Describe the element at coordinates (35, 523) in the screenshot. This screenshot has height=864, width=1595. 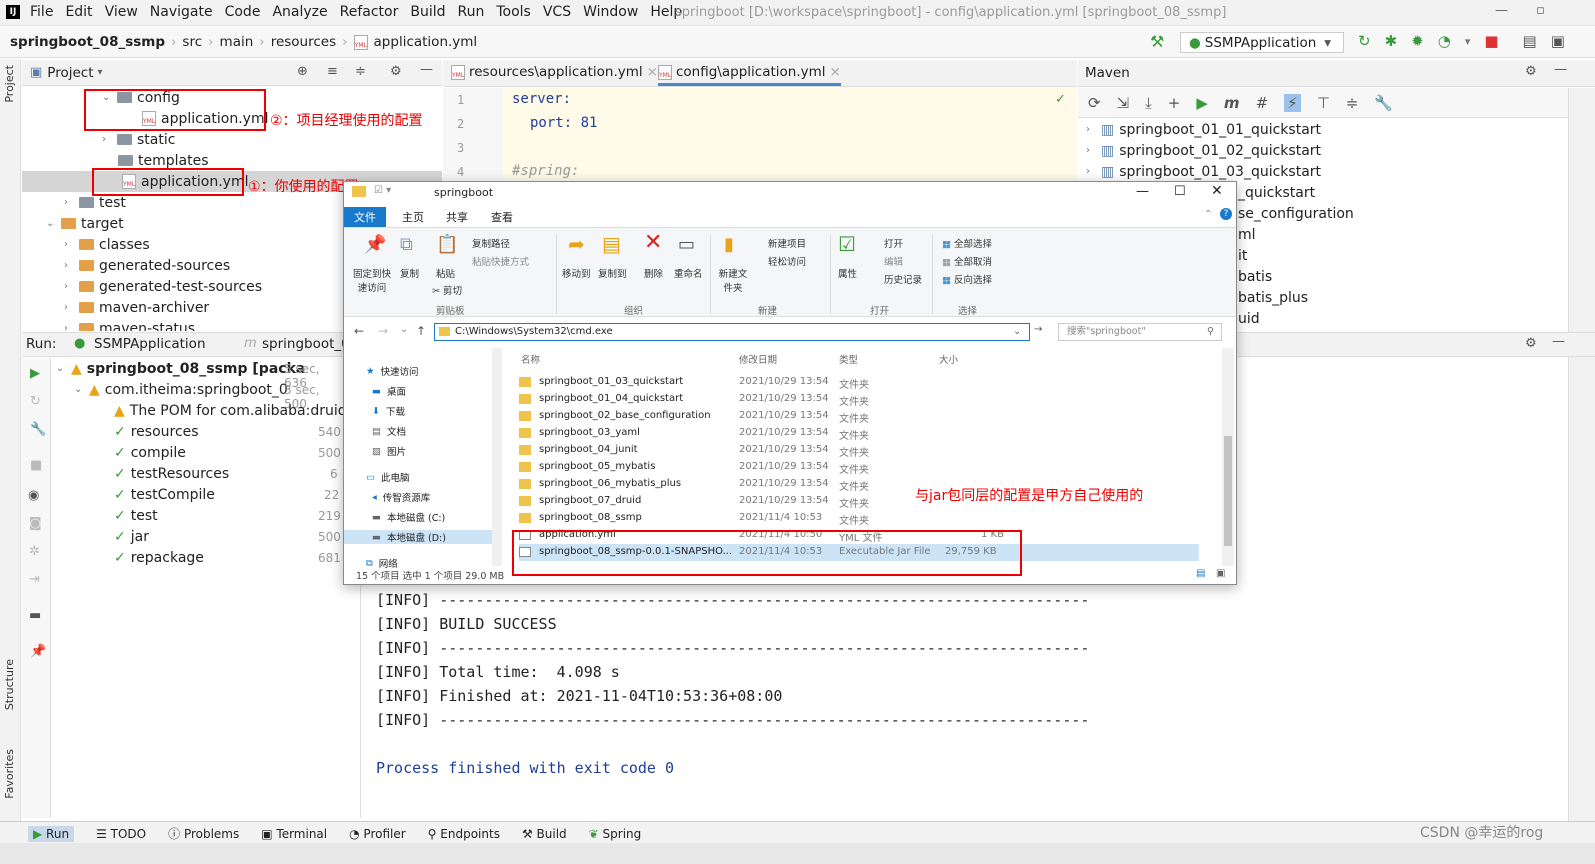
I see `camera-icon: ◙` at that location.